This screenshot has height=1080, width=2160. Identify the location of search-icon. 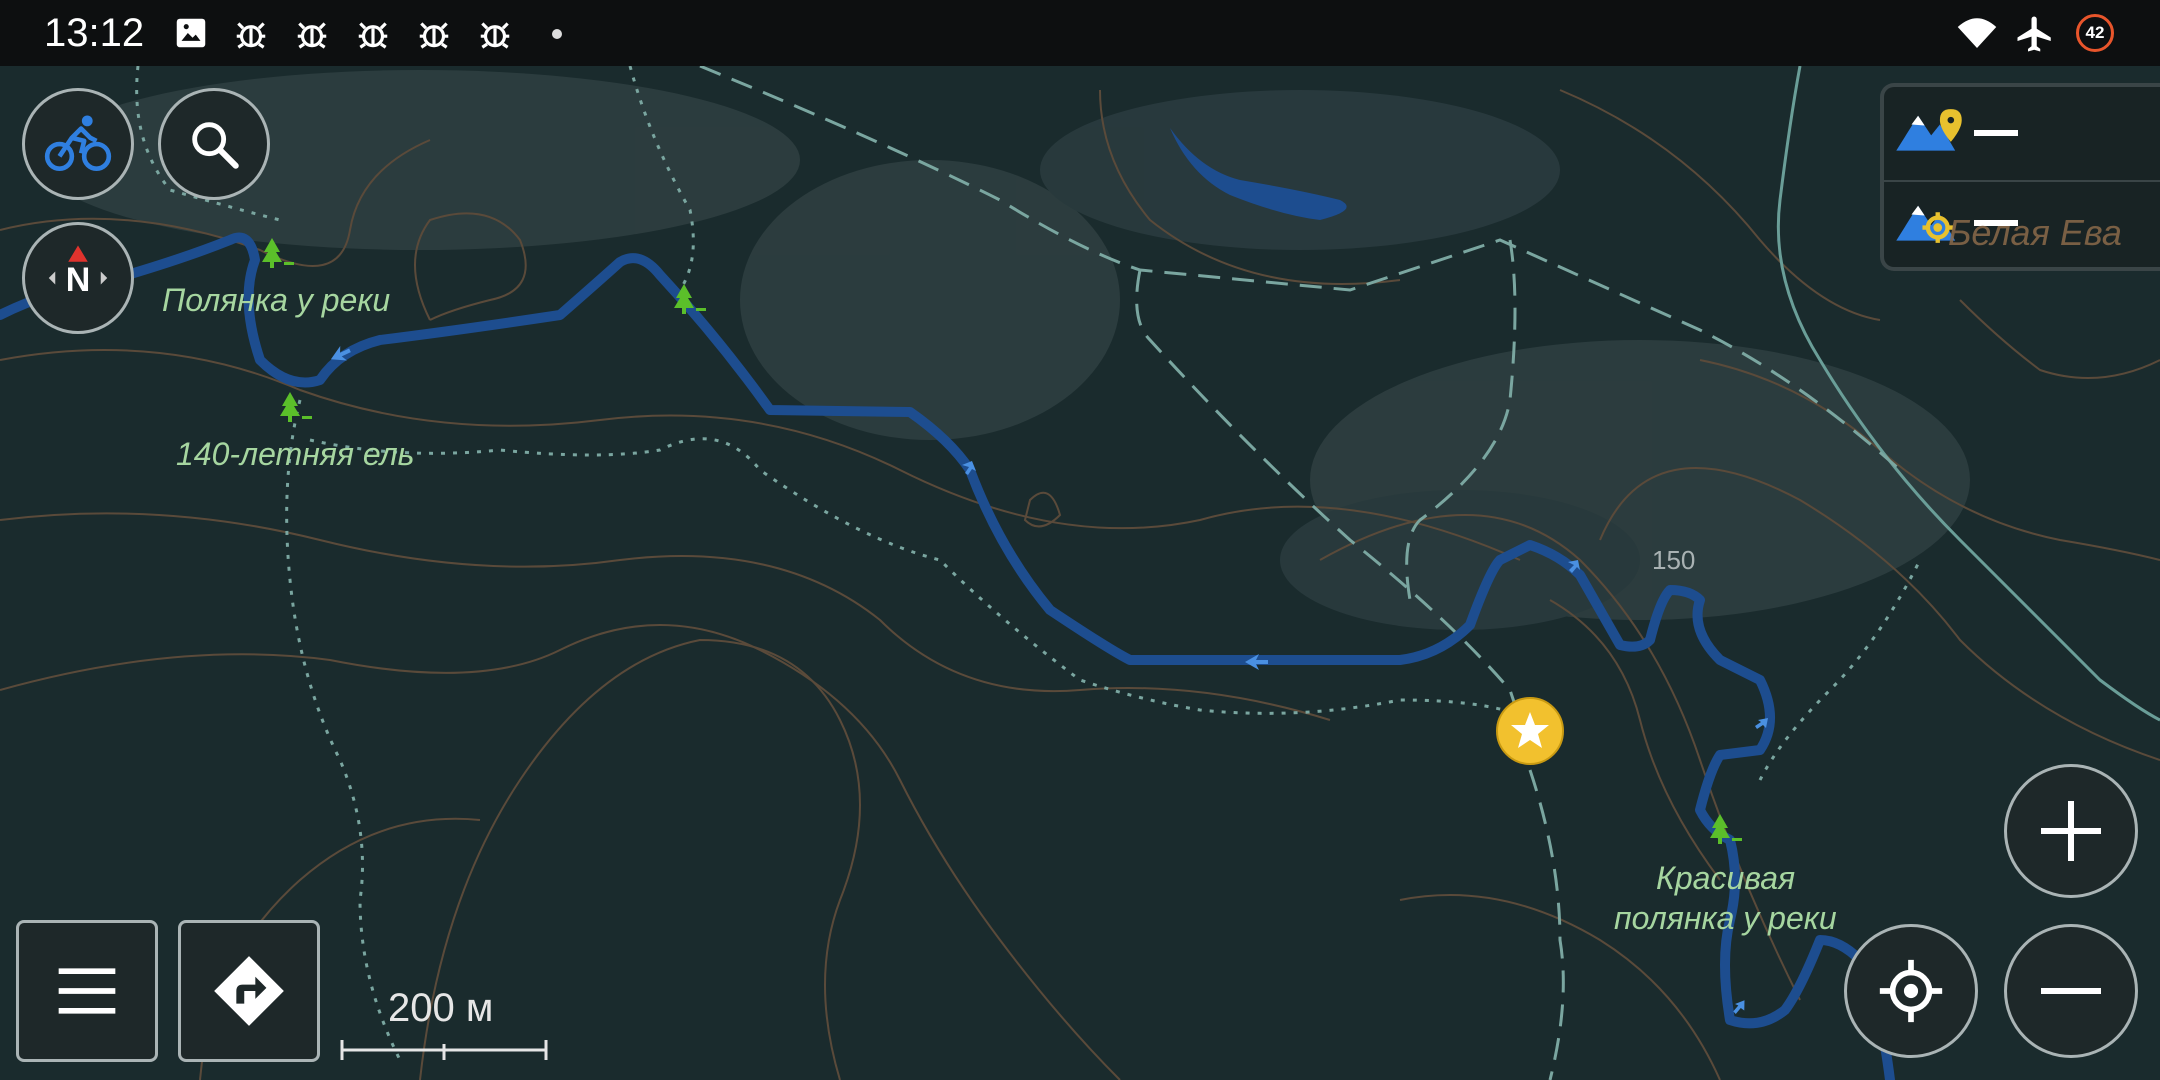
(215, 145).